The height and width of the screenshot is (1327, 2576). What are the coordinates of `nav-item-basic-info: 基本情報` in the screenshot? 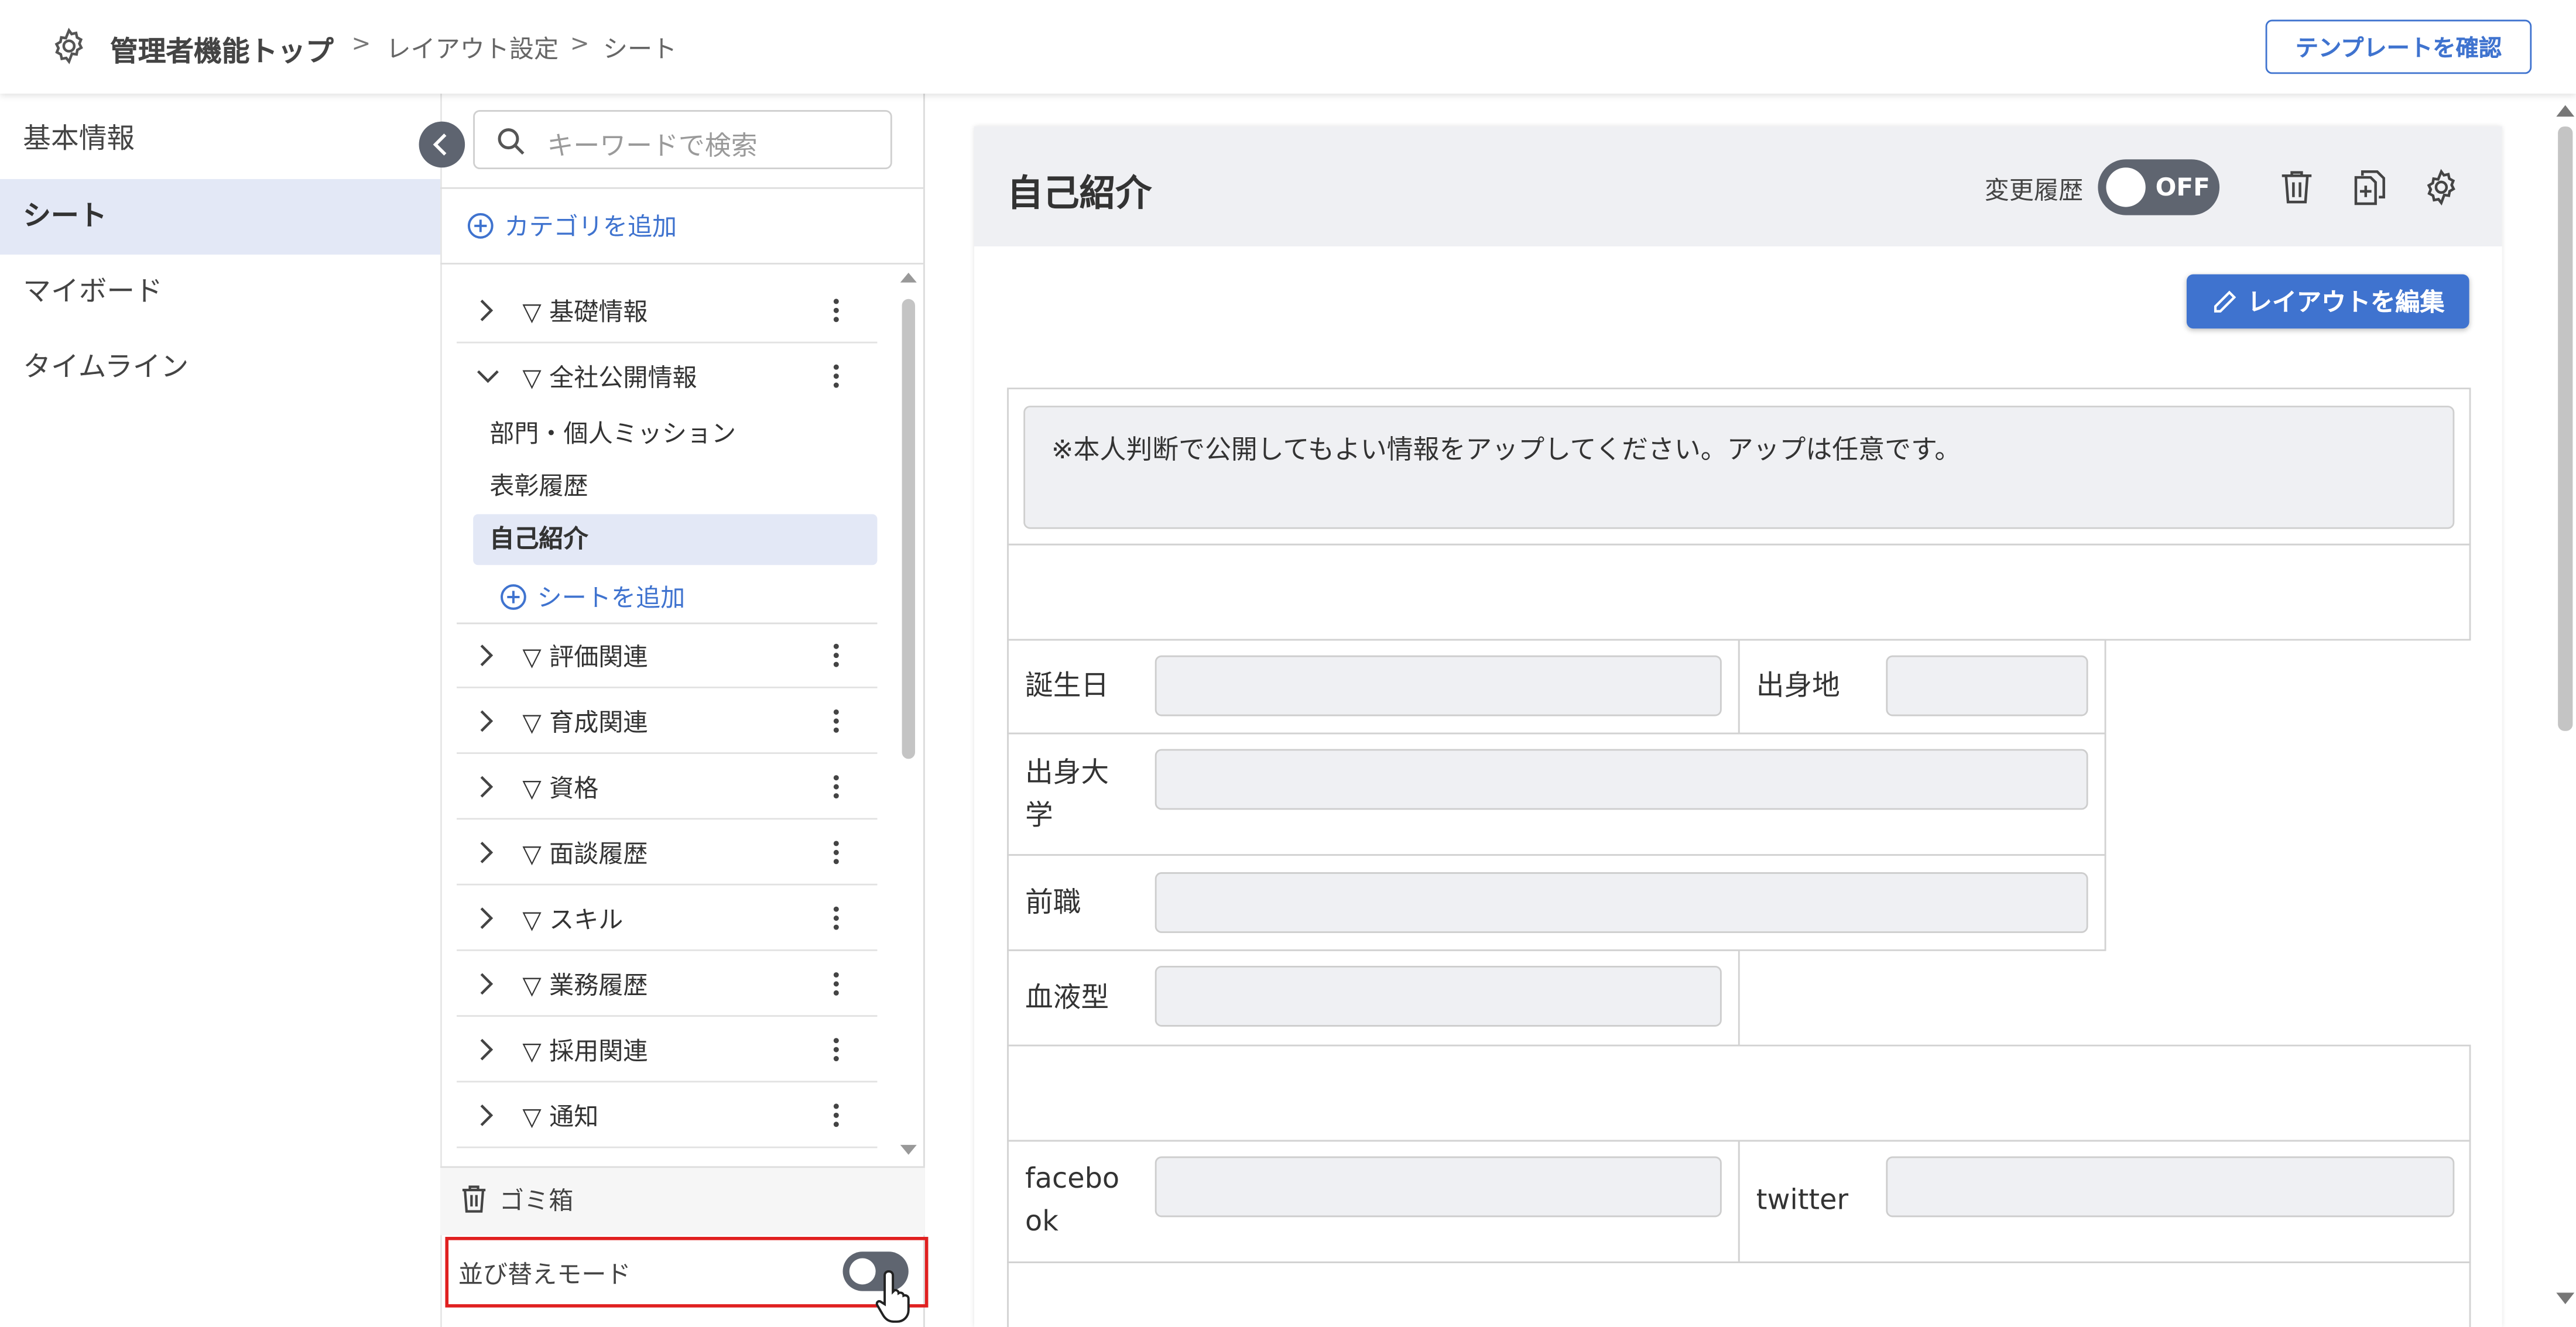 It's located at (220, 139).